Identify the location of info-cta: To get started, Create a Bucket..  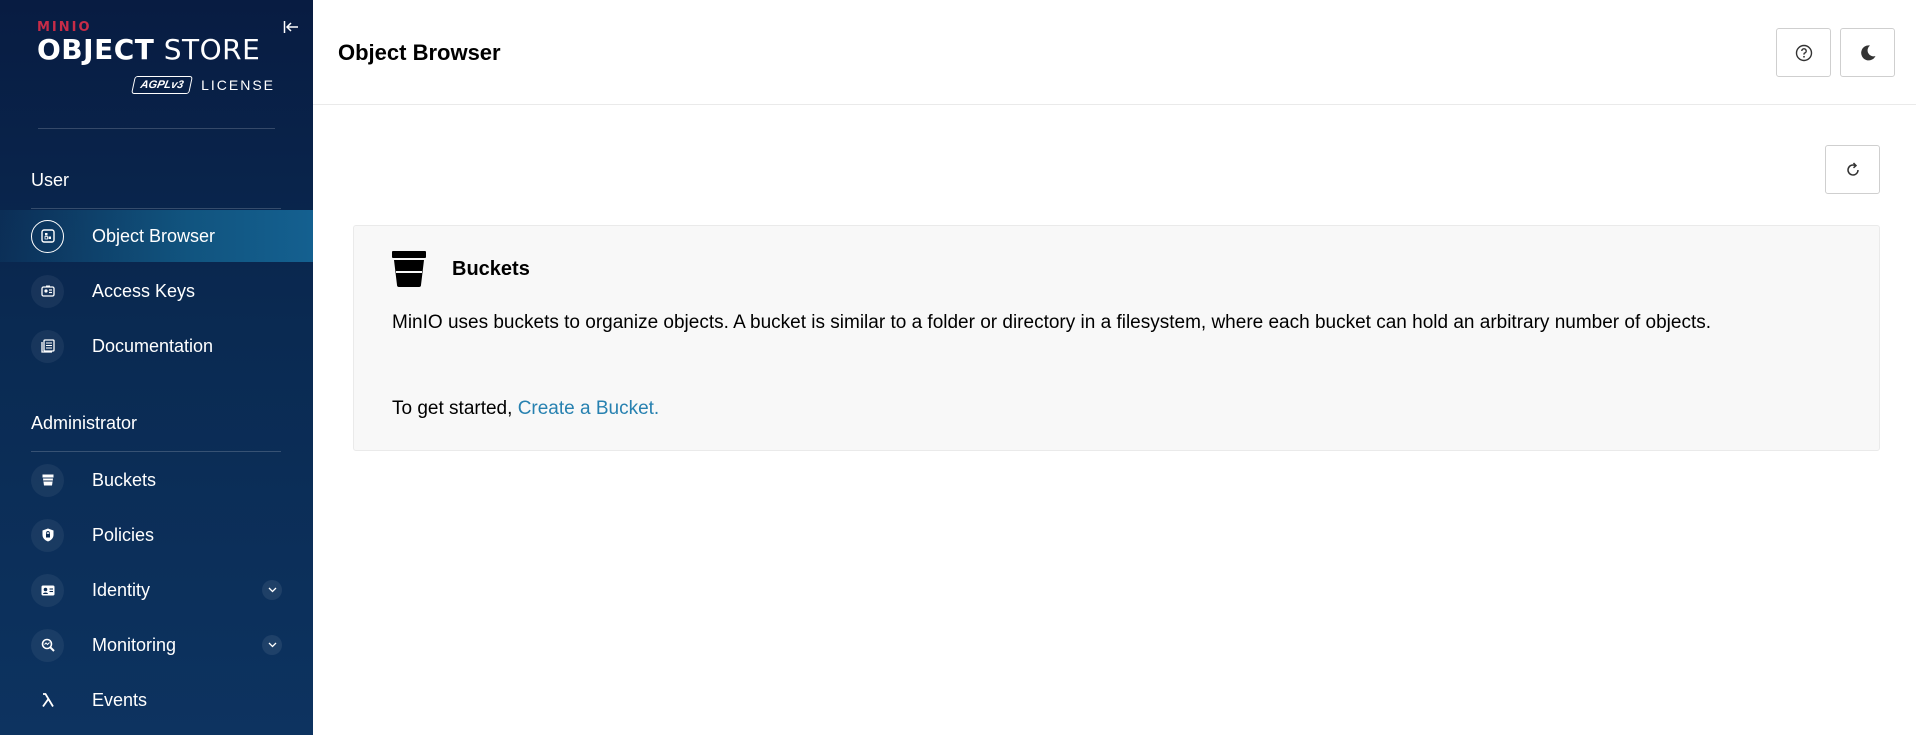
(525, 409).